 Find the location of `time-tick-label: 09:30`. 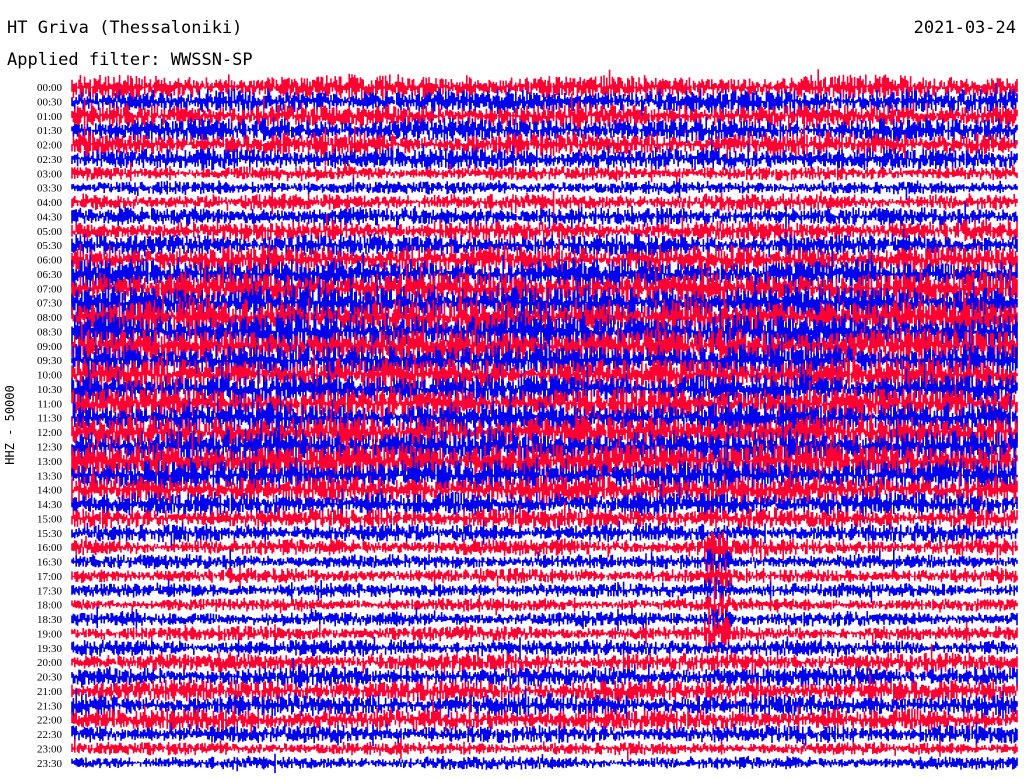

time-tick-label: 09:30 is located at coordinates (50, 361).